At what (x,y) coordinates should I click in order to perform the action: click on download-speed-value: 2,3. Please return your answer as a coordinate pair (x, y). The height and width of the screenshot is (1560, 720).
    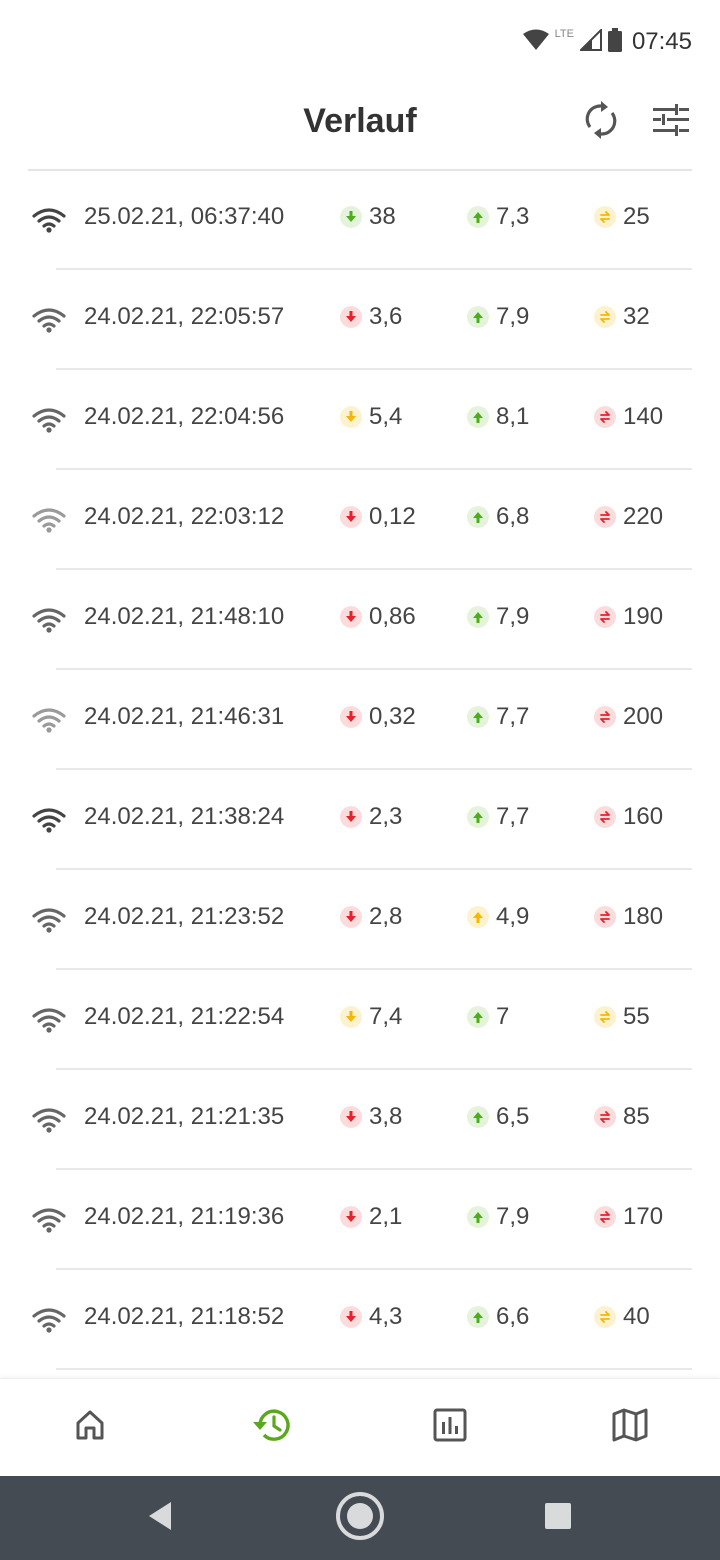
    Looking at the image, I should click on (386, 816).